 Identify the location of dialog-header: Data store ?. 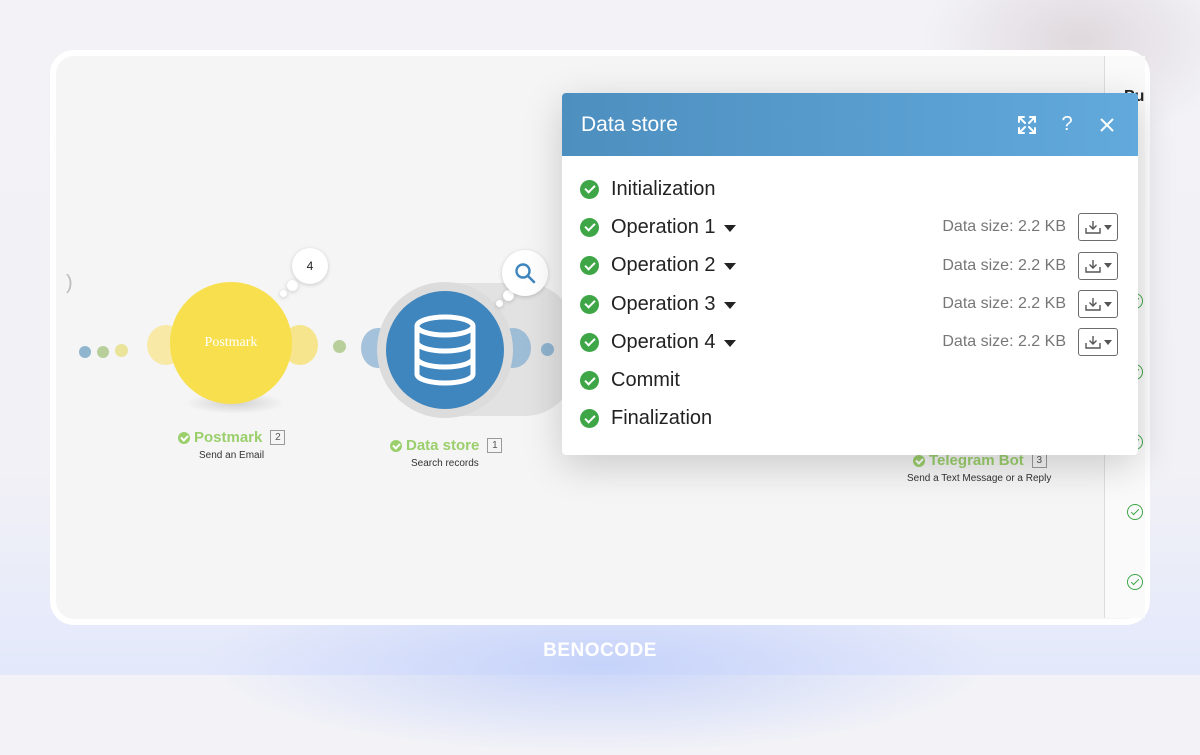
(850, 124).